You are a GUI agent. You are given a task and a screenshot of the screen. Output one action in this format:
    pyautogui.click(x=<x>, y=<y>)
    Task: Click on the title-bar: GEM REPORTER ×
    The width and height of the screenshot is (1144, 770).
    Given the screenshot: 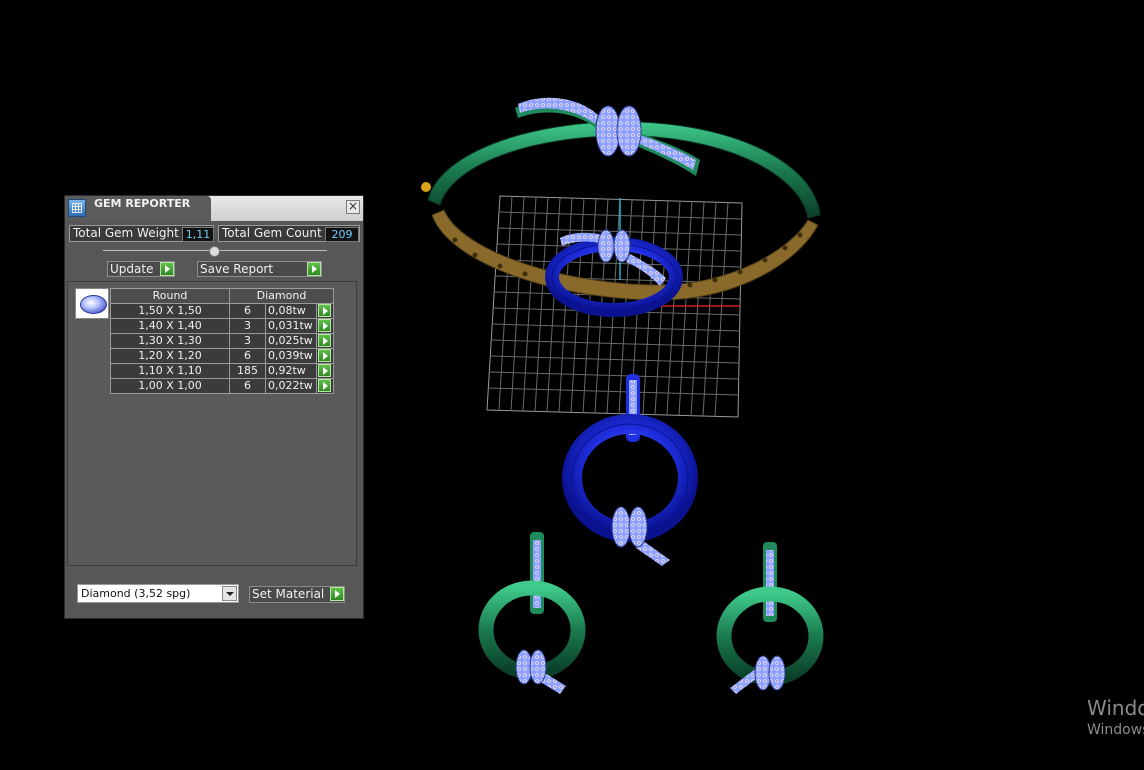 What is the action you would take?
    pyautogui.click(x=214, y=208)
    